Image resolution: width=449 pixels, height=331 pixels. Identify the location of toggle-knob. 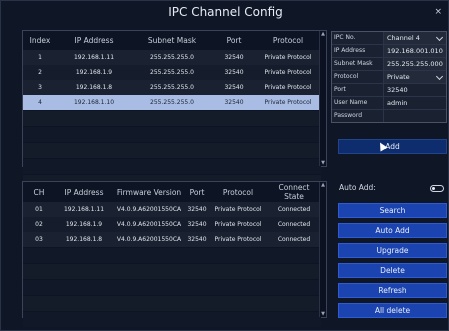
(433, 188).